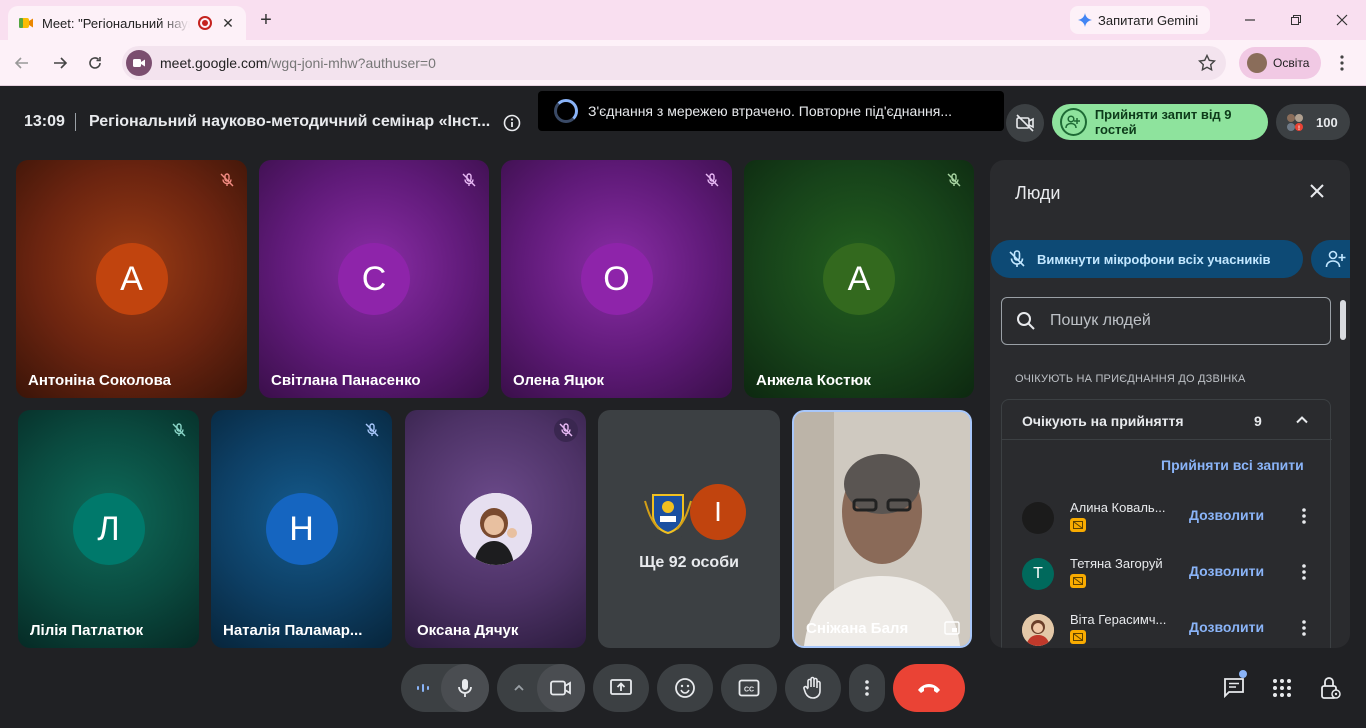  I want to click on hand-icon, so click(813, 688).